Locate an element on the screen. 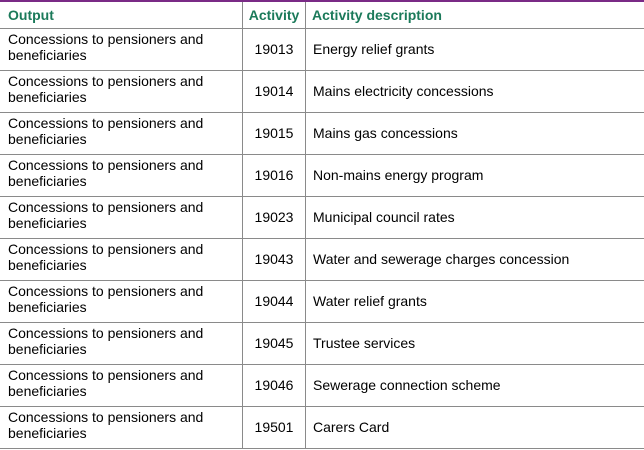 This screenshot has height=450, width=644. cell-activity: 19013 is located at coordinates (274, 49).